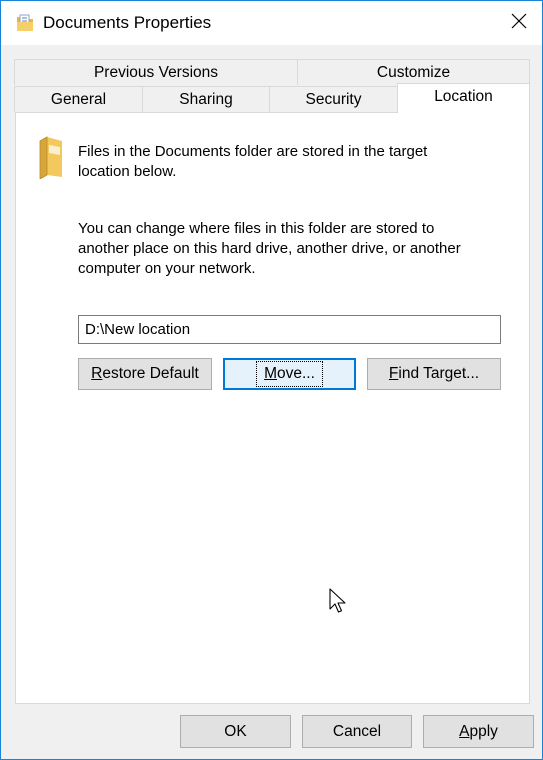 Image resolution: width=543 pixels, height=760 pixels. What do you see at coordinates (339, 602) in the screenshot?
I see `mouse-pointer-icon` at bounding box center [339, 602].